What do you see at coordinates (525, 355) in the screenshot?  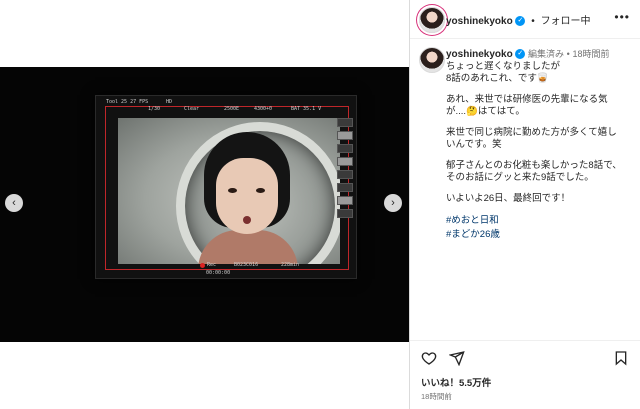 I see `action-bar` at bounding box center [525, 355].